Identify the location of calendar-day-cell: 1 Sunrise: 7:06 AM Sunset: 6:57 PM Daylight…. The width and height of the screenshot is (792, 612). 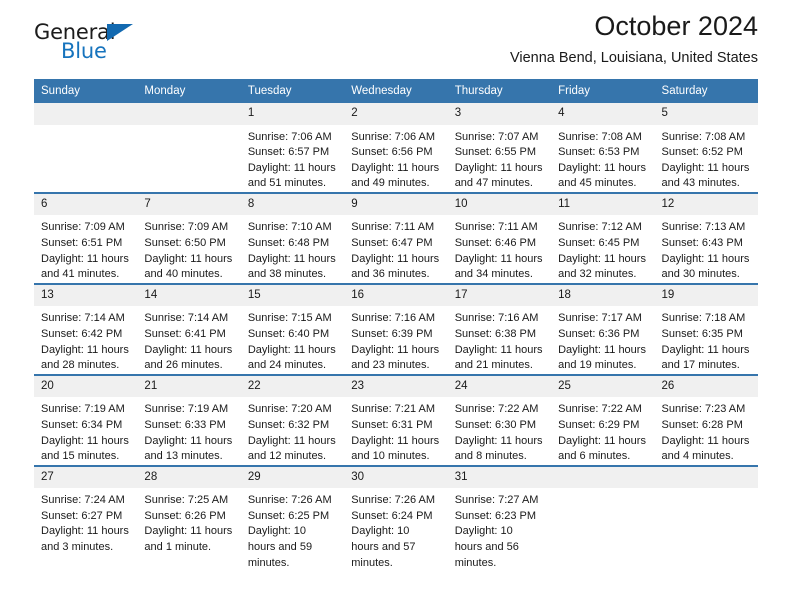
(292, 148).